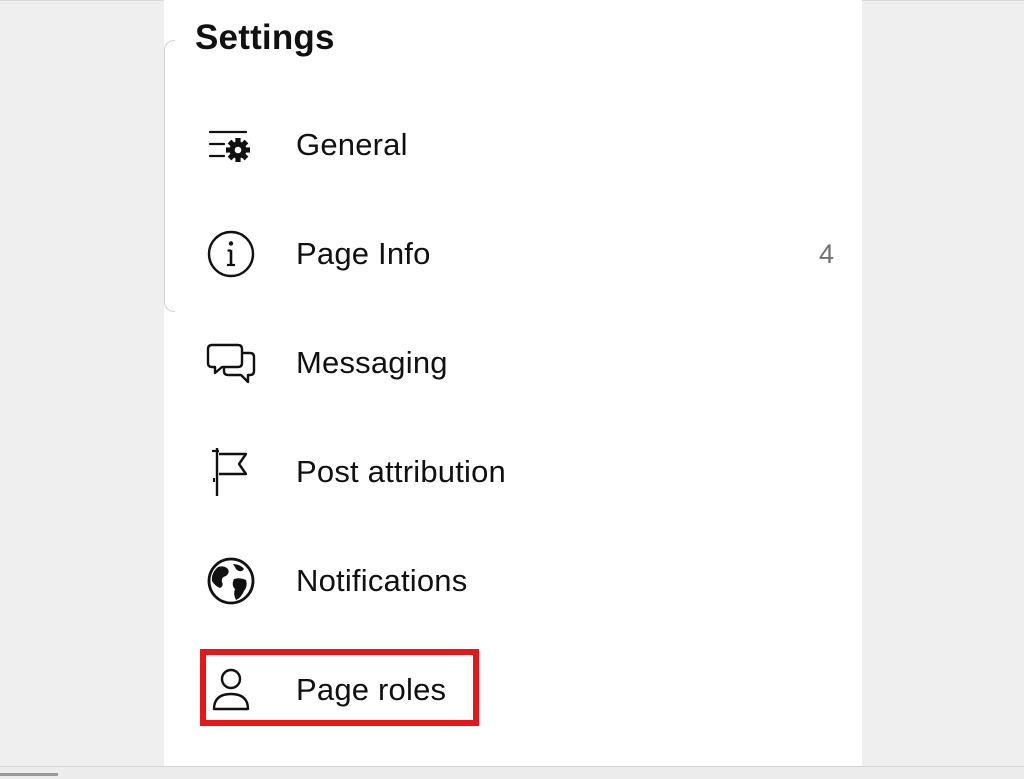 The height and width of the screenshot is (779, 1024). I want to click on settings-item-label: General, so click(352, 144).